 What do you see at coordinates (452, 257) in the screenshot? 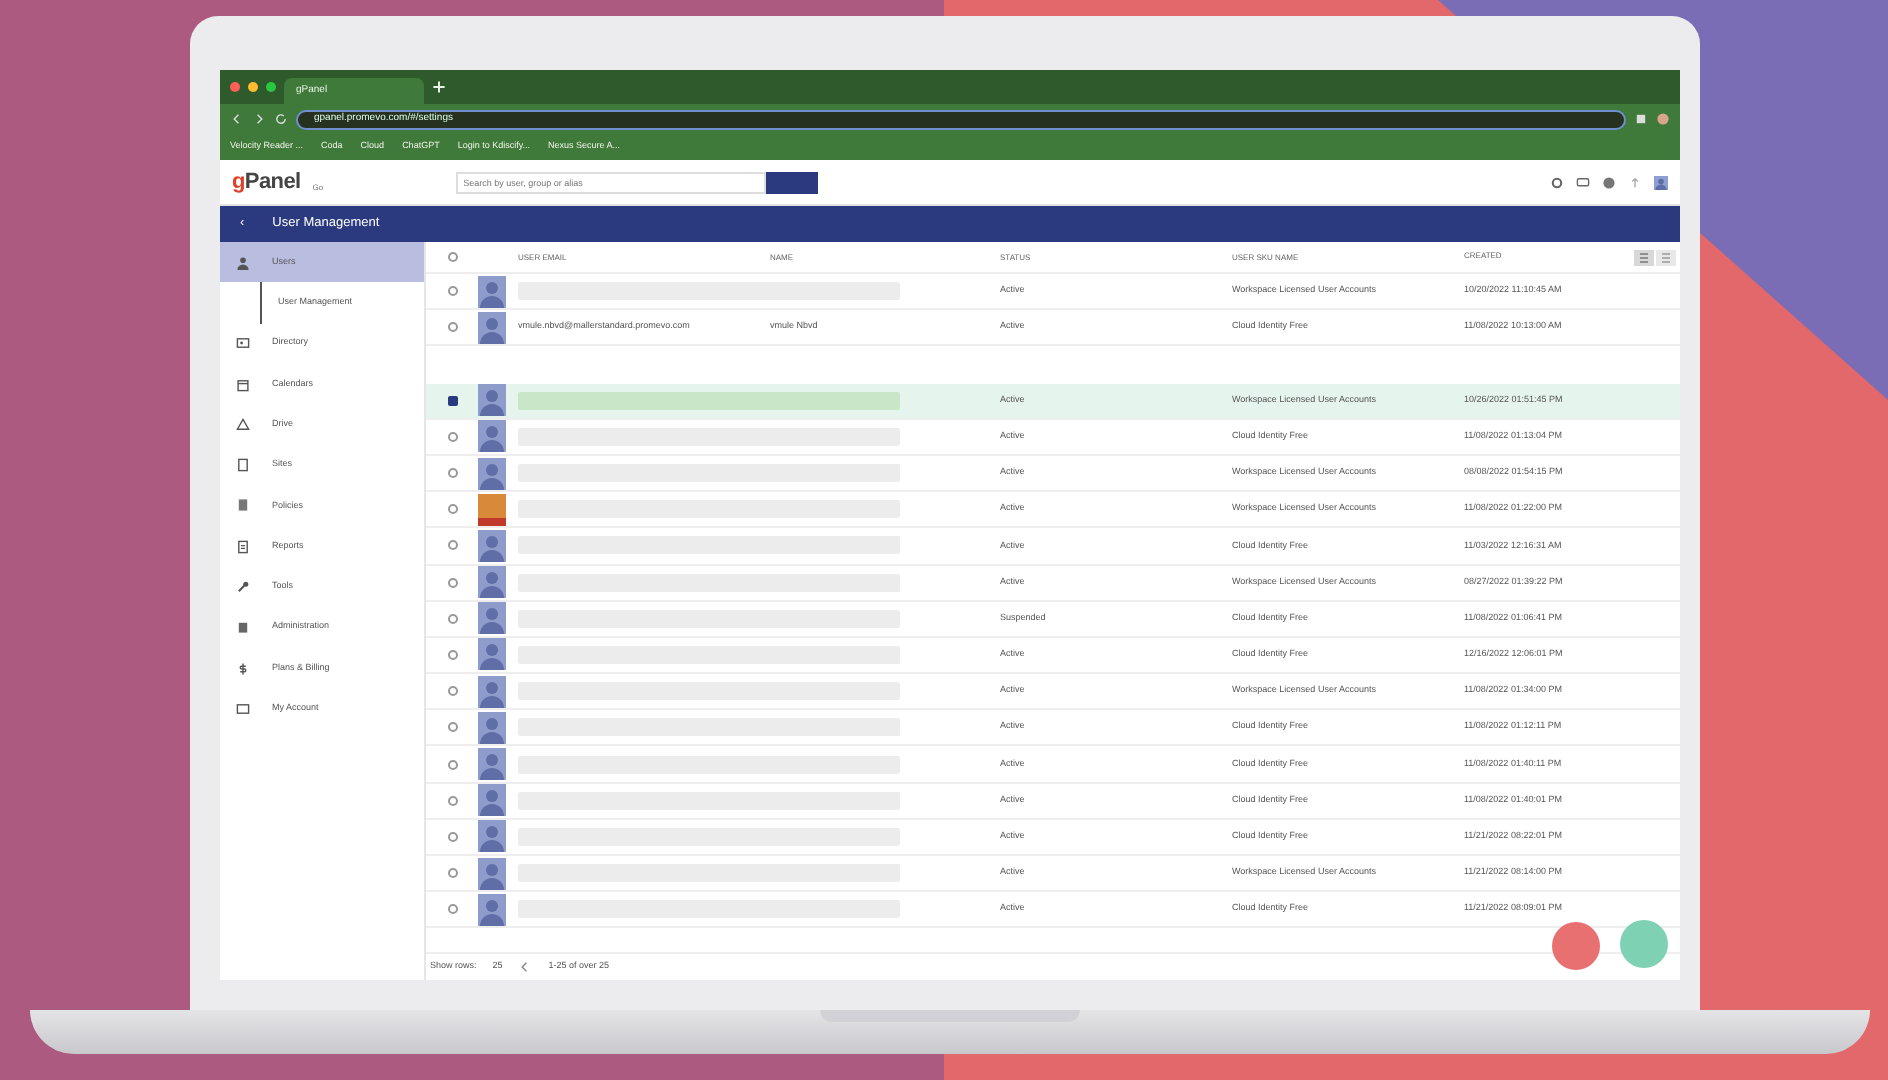
I see `select-all-checkbox` at bounding box center [452, 257].